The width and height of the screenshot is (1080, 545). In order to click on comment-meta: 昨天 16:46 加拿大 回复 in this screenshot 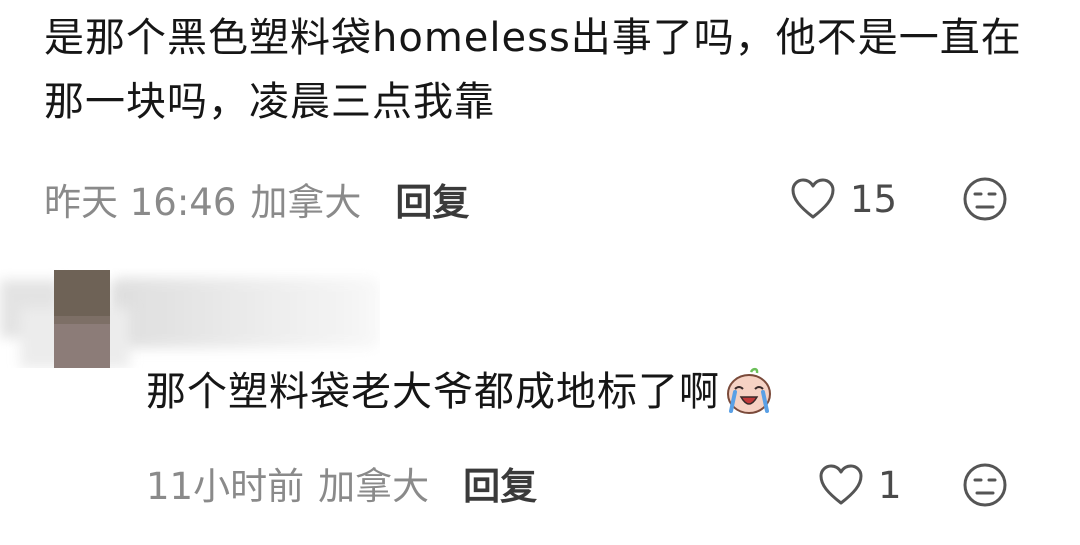, I will do `click(256, 199)`.